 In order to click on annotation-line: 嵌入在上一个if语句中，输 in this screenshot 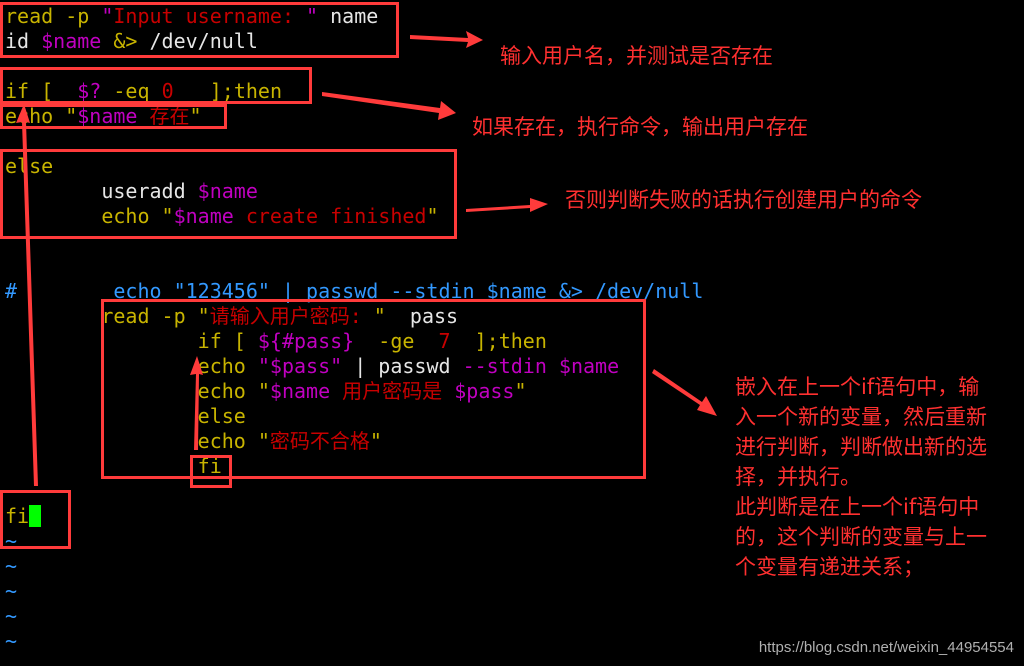, I will do `click(857, 387)`.